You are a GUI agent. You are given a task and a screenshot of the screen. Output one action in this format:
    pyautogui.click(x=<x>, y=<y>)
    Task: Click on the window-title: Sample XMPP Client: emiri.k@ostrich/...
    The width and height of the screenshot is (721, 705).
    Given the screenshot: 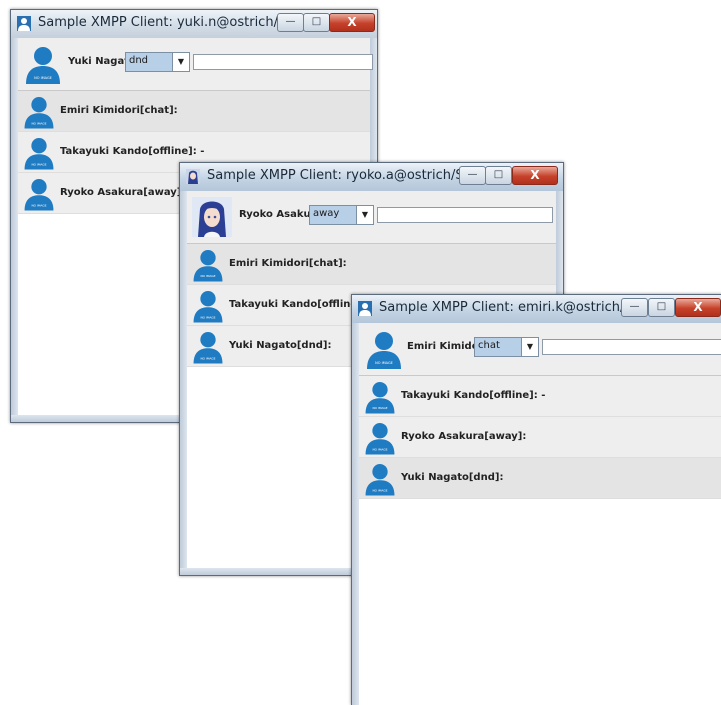 What is the action you would take?
    pyautogui.click(x=508, y=307)
    